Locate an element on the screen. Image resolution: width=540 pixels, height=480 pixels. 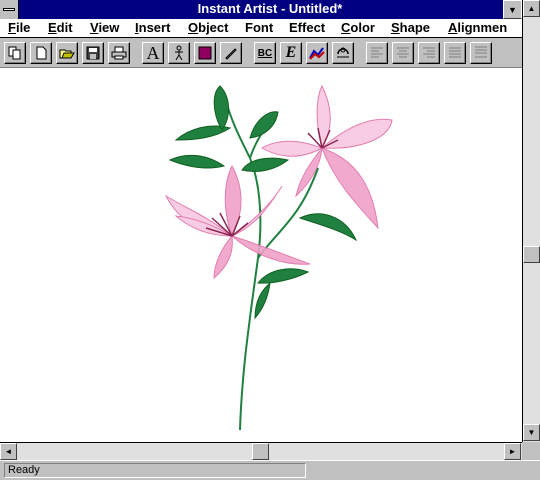
print-icon is located at coordinates (119, 53).